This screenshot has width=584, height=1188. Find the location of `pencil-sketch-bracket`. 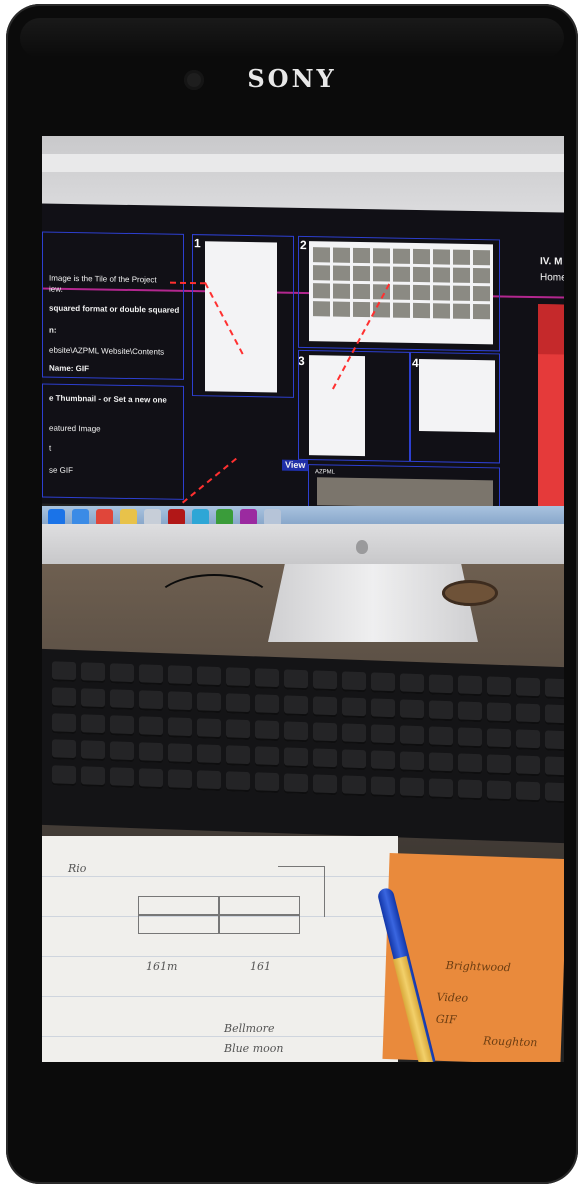

pencil-sketch-bracket is located at coordinates (301, 891).